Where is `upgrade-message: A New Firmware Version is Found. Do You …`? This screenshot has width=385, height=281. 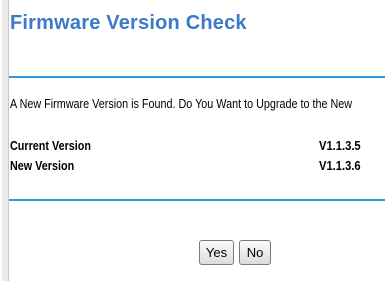
upgrade-message: A New Firmware Version is Found. Do You … is located at coordinates (181, 103).